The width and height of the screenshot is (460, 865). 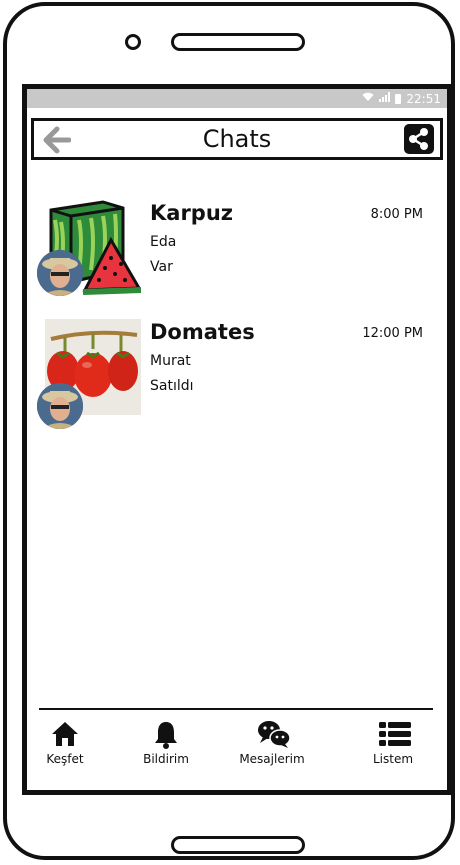 What do you see at coordinates (163, 242) in the screenshot?
I see `chat-sender: Eda` at bounding box center [163, 242].